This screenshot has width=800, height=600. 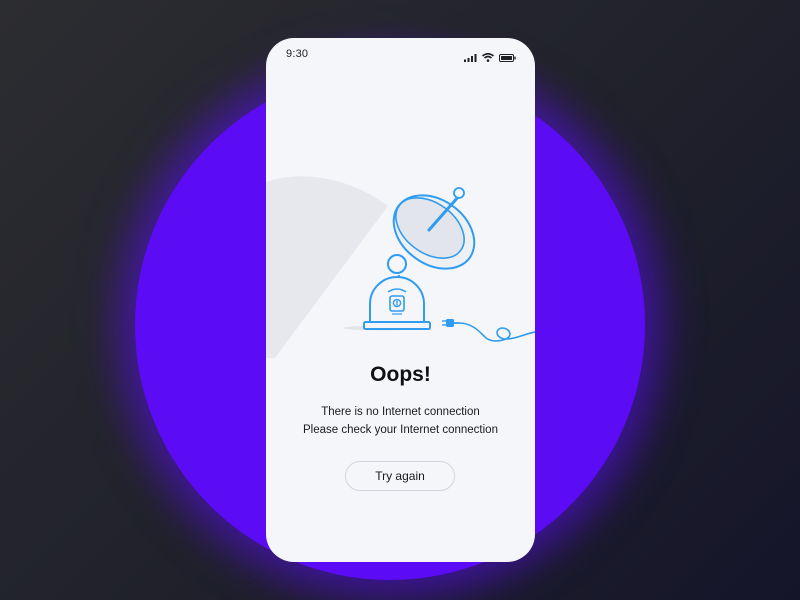 I want to click on wifi-icon, so click(x=488, y=58).